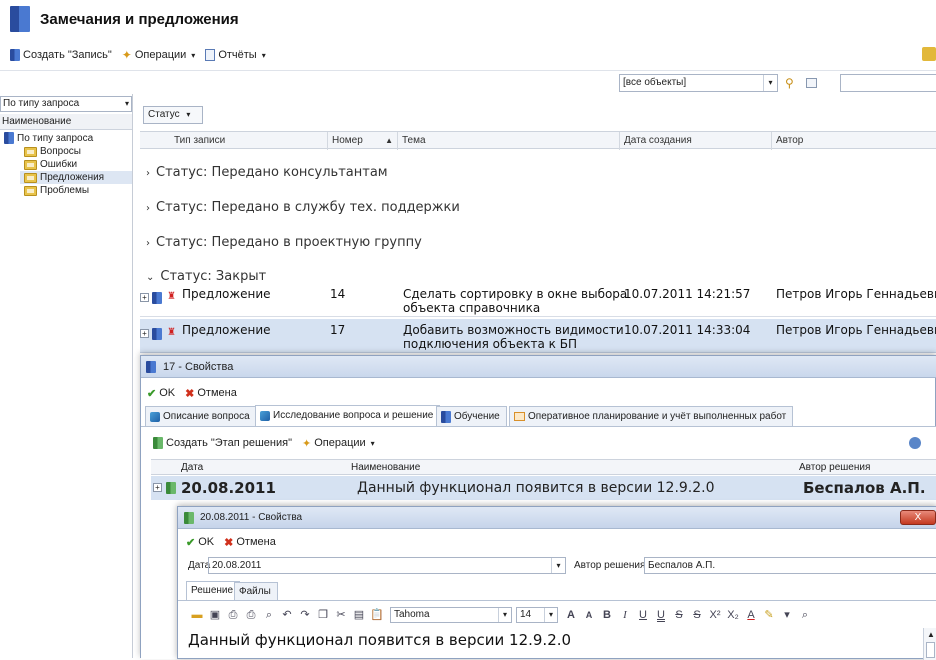 This screenshot has height=660, width=936. I want to click on tree-item-suggestions: Предложения, so click(76, 177).